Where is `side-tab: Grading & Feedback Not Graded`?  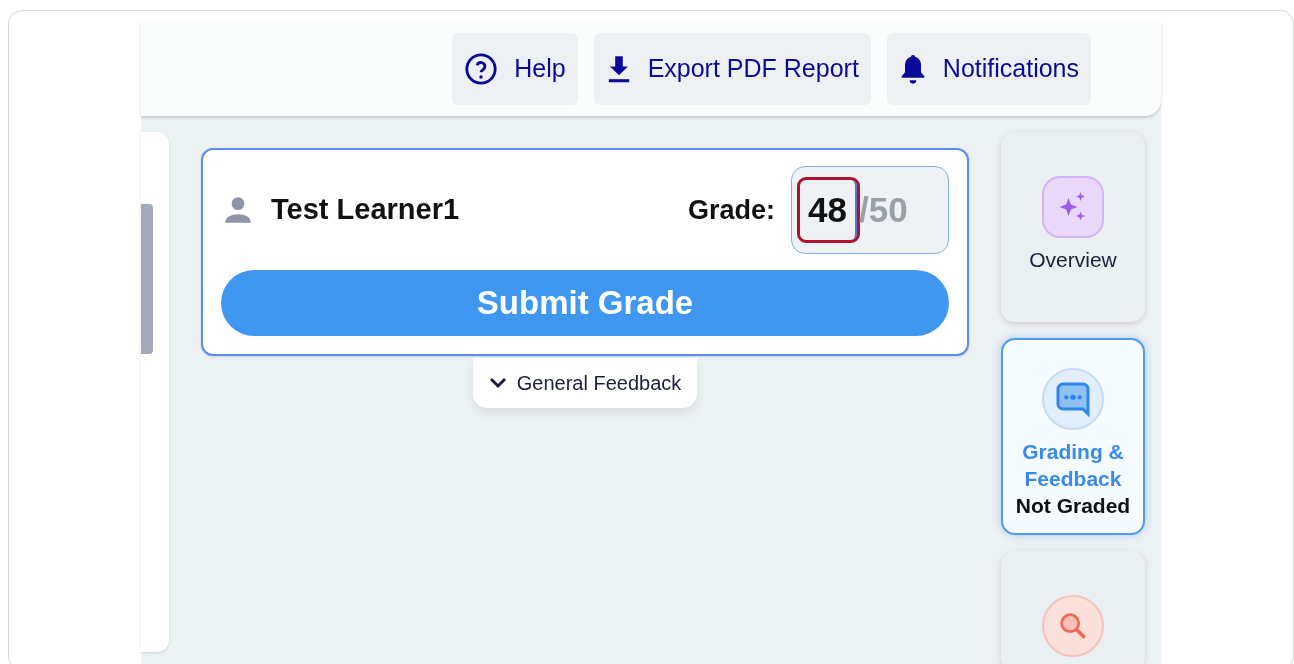 side-tab: Grading & Feedback Not Graded is located at coordinates (1073, 436).